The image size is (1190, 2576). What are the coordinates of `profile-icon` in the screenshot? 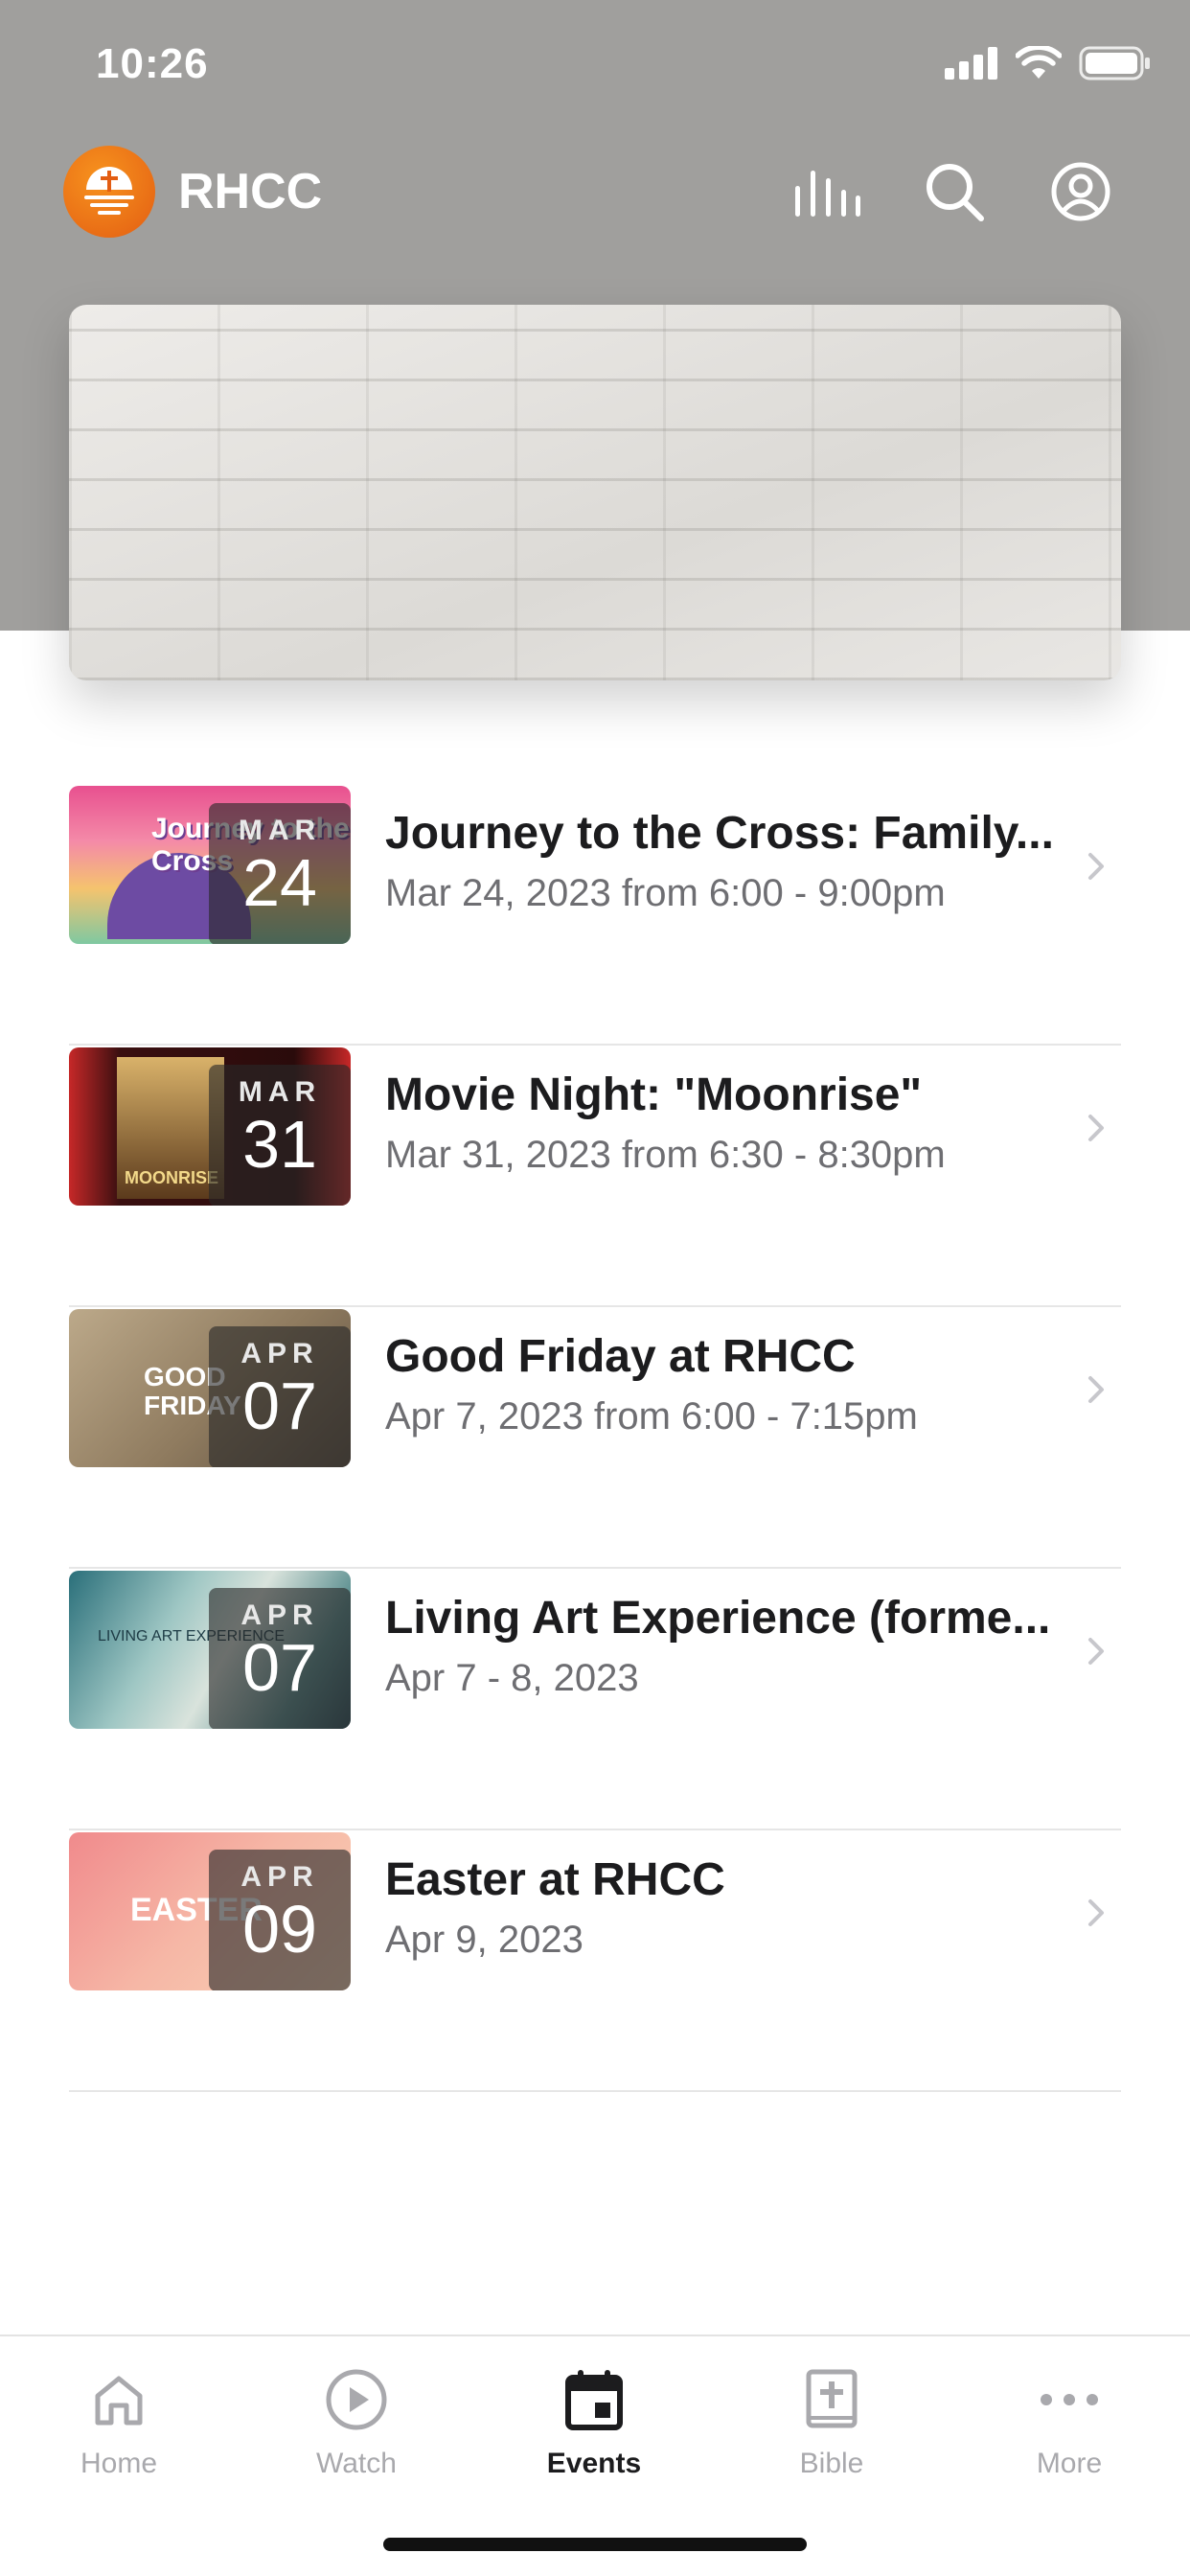 It's located at (1080, 191).